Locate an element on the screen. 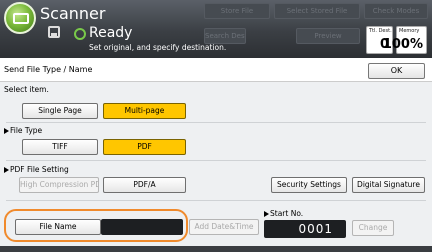 This screenshot has height=252, width=432. file-name-highlight is located at coordinates (96, 225).